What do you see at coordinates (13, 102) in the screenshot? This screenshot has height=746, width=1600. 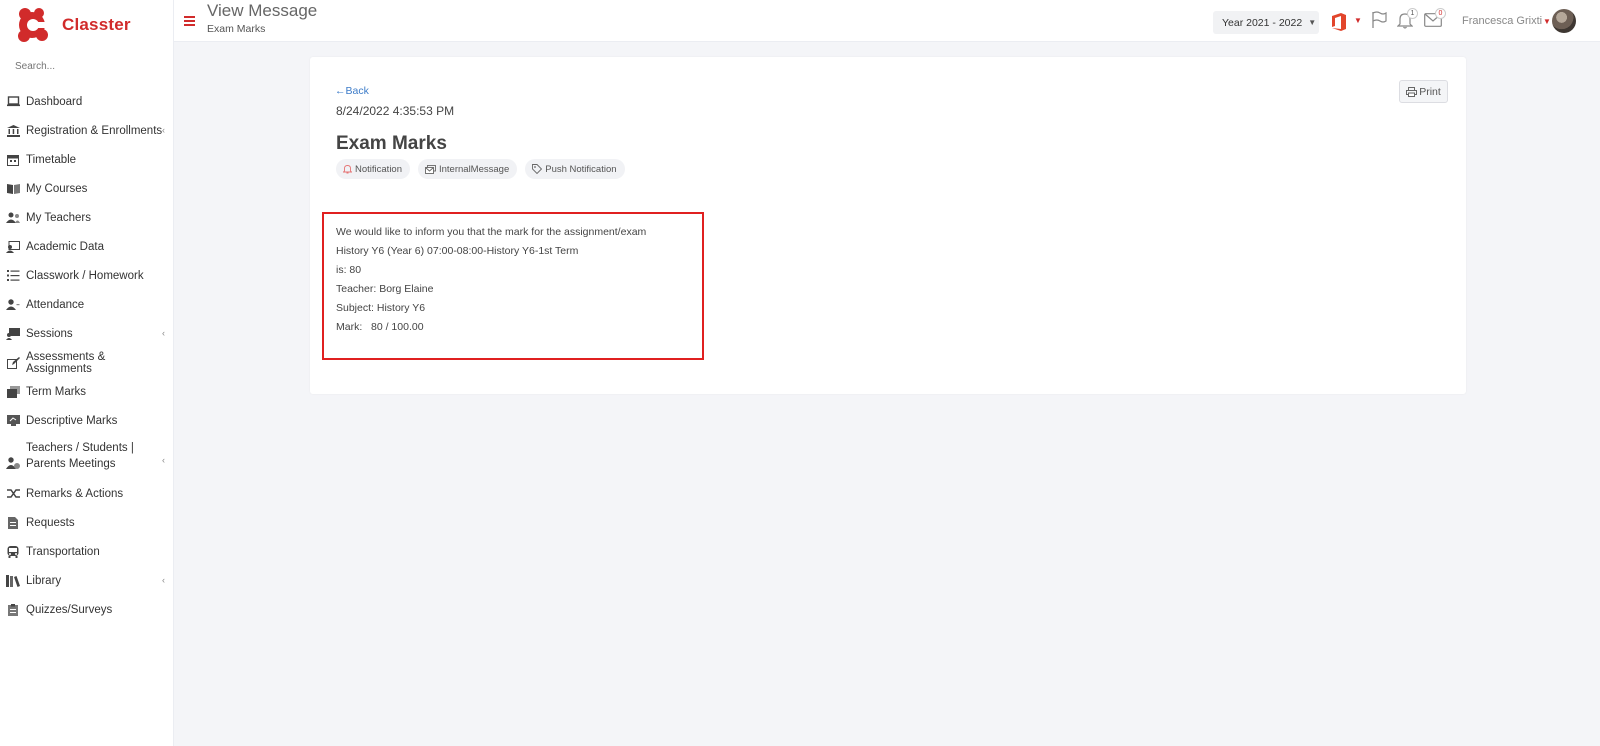 I see `laptop-icon` at bounding box center [13, 102].